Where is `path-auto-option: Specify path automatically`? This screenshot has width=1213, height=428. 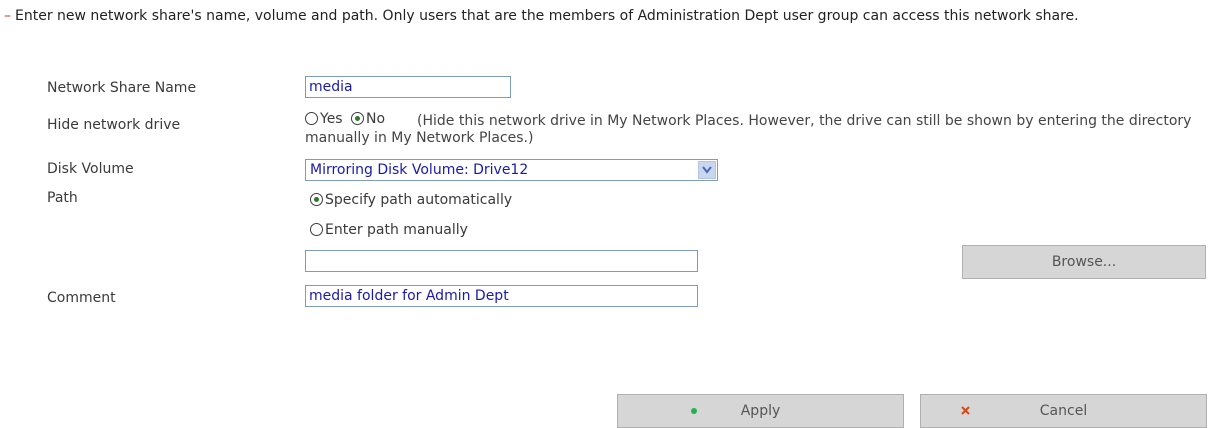 path-auto-option: Specify path automatically is located at coordinates (411, 200).